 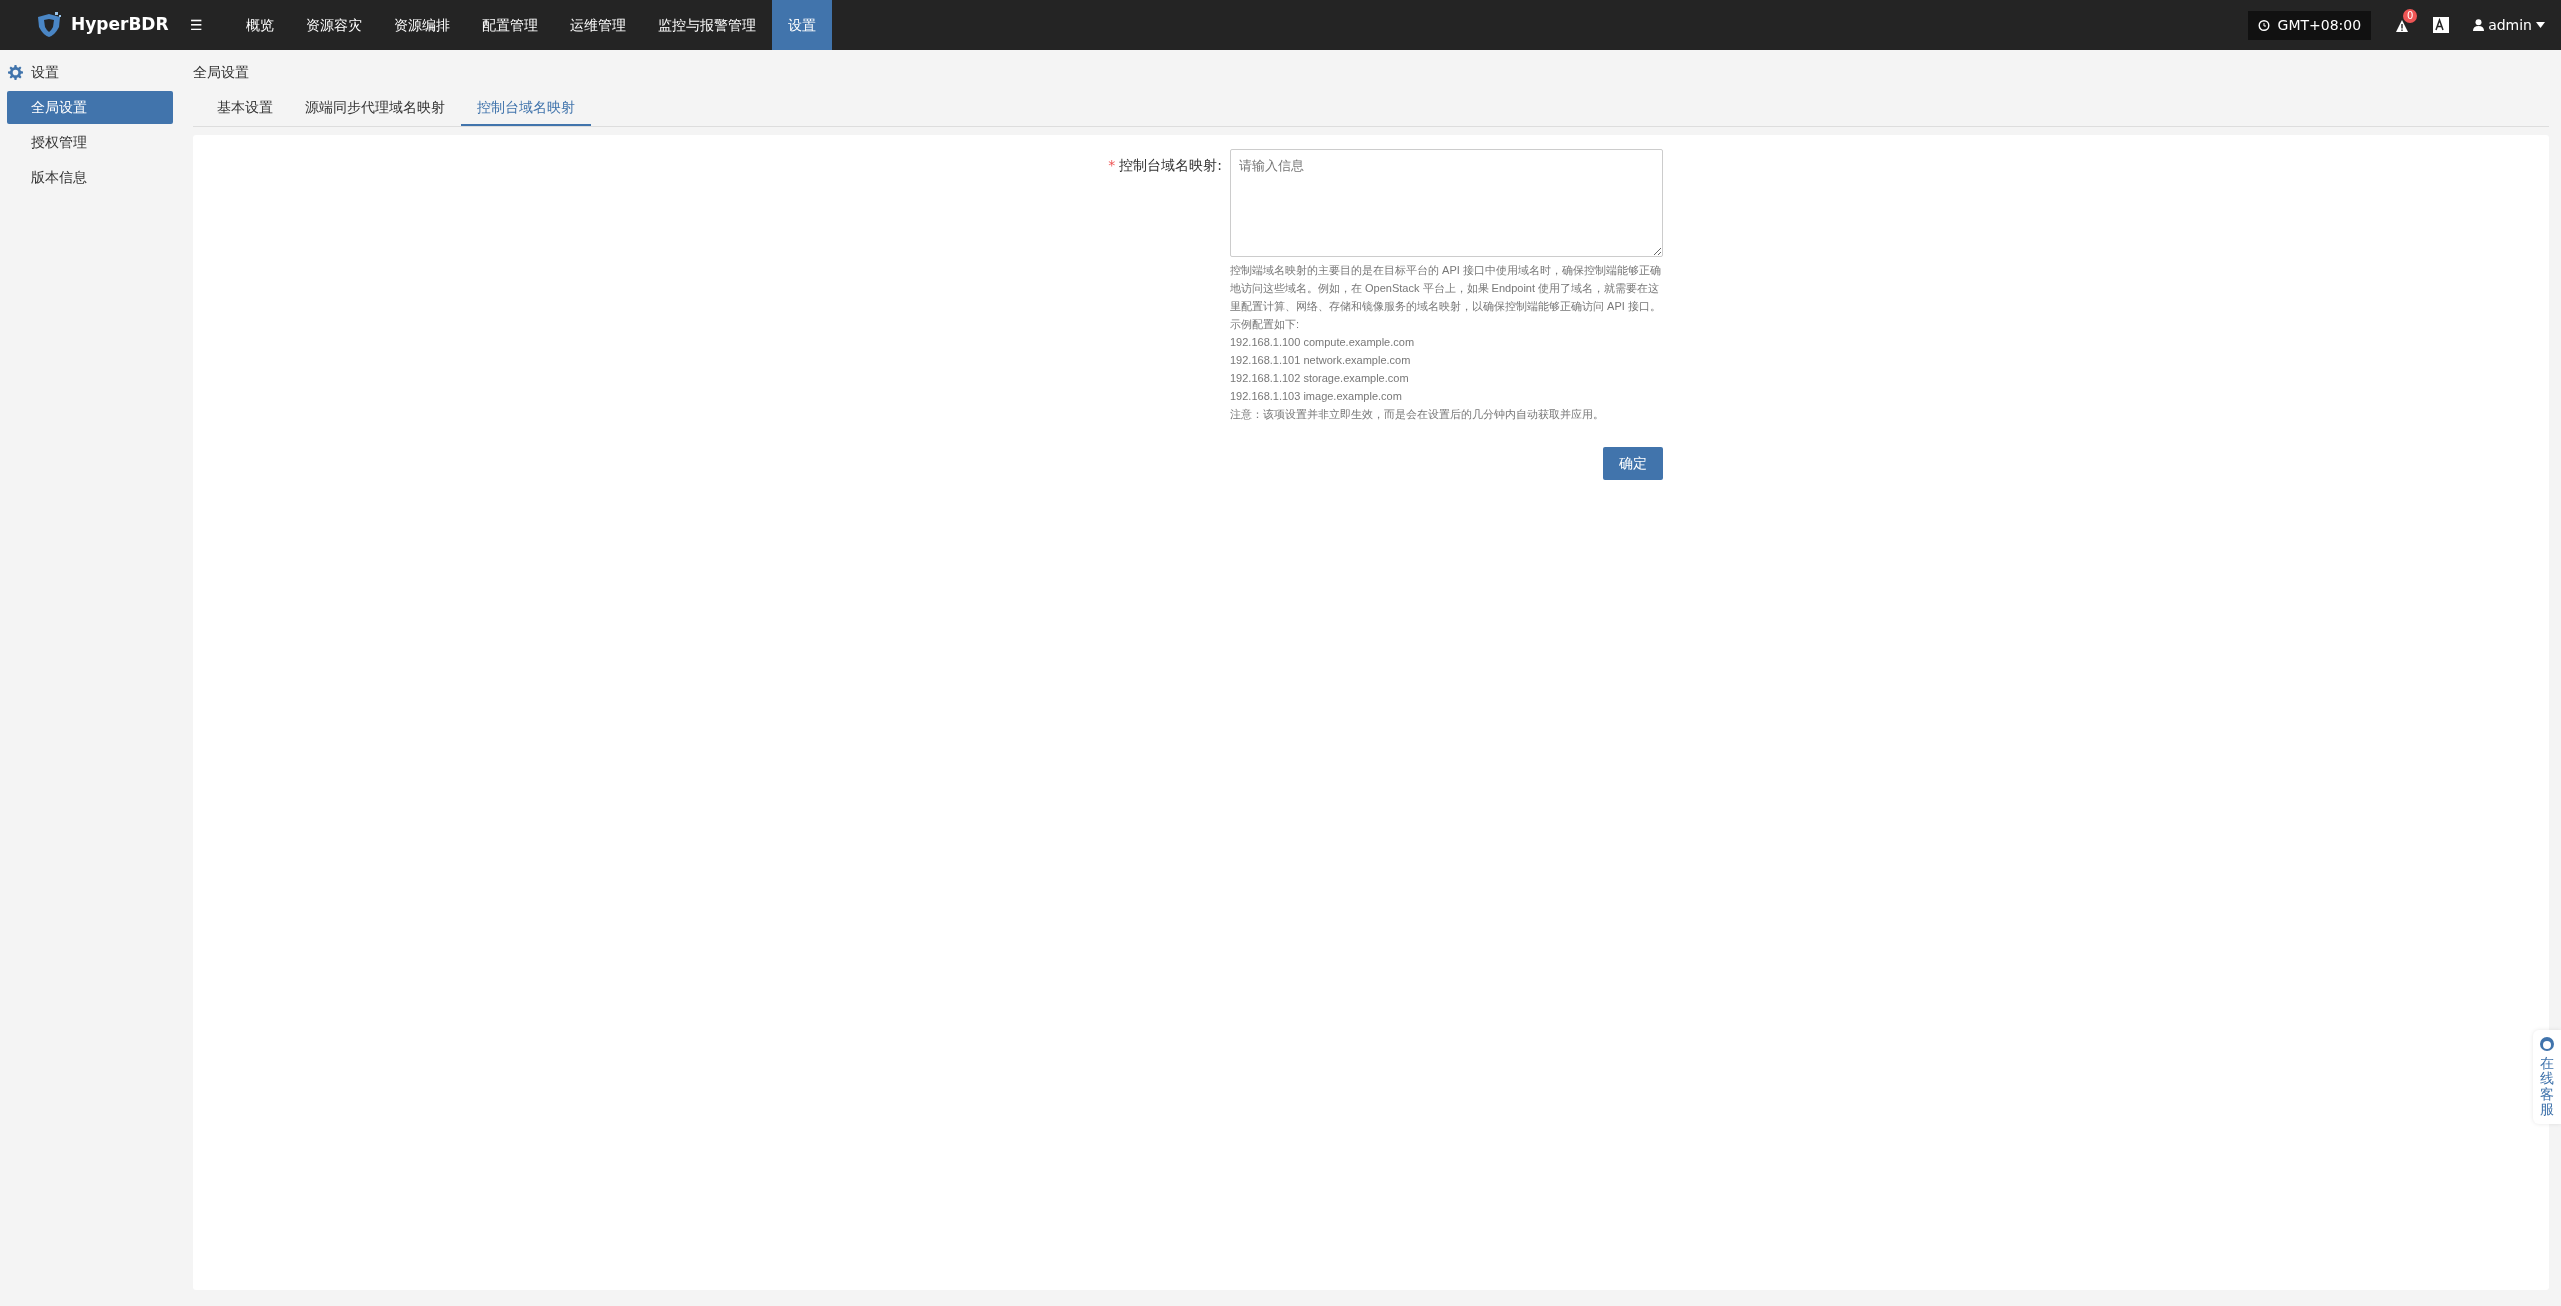 What do you see at coordinates (1316, 396) in the screenshot?
I see `help-text: 192.168.1.103 image.example.com` at bounding box center [1316, 396].